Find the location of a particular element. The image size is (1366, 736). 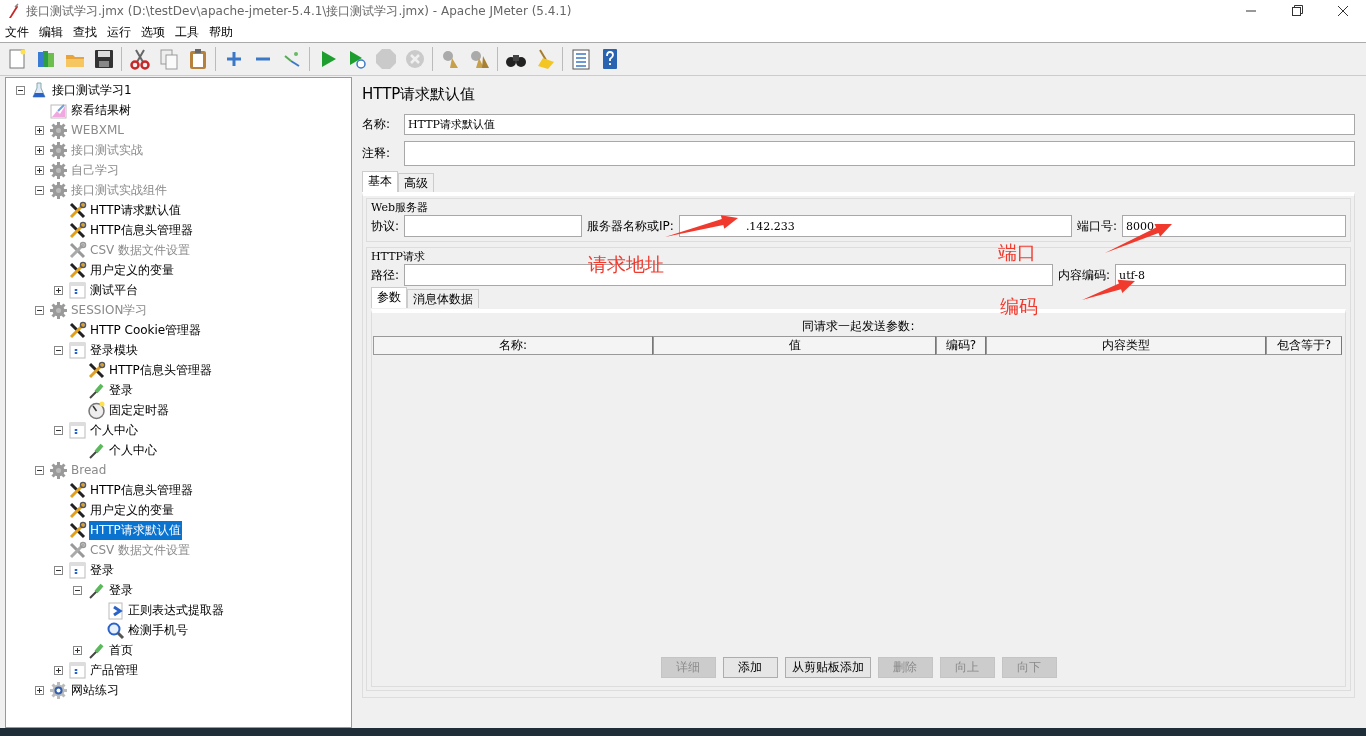

field-label: 注释: is located at coordinates (377, 153).